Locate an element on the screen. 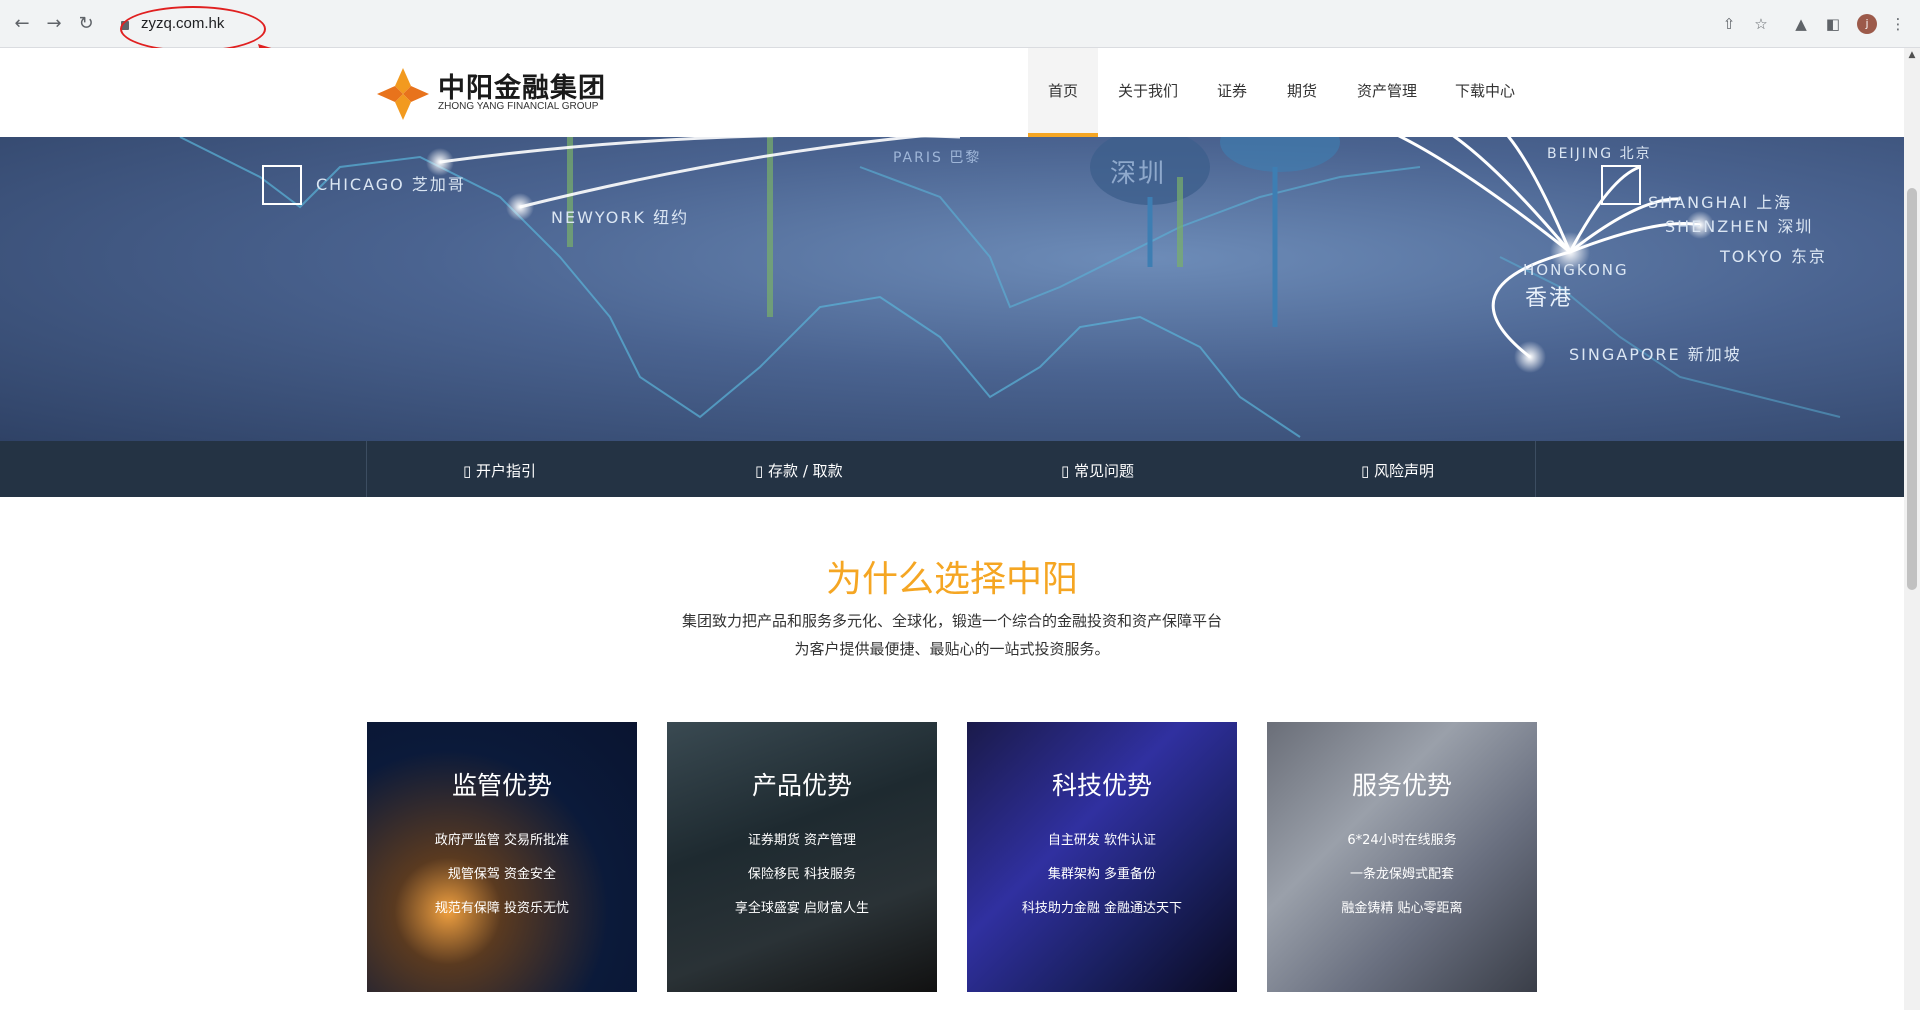  back-icon: ← is located at coordinates (22, 24).